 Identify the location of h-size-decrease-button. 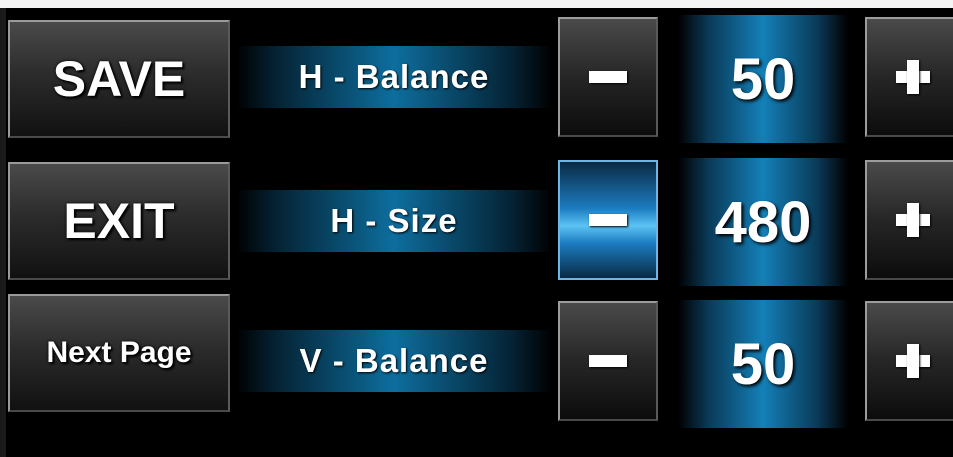
(608, 220).